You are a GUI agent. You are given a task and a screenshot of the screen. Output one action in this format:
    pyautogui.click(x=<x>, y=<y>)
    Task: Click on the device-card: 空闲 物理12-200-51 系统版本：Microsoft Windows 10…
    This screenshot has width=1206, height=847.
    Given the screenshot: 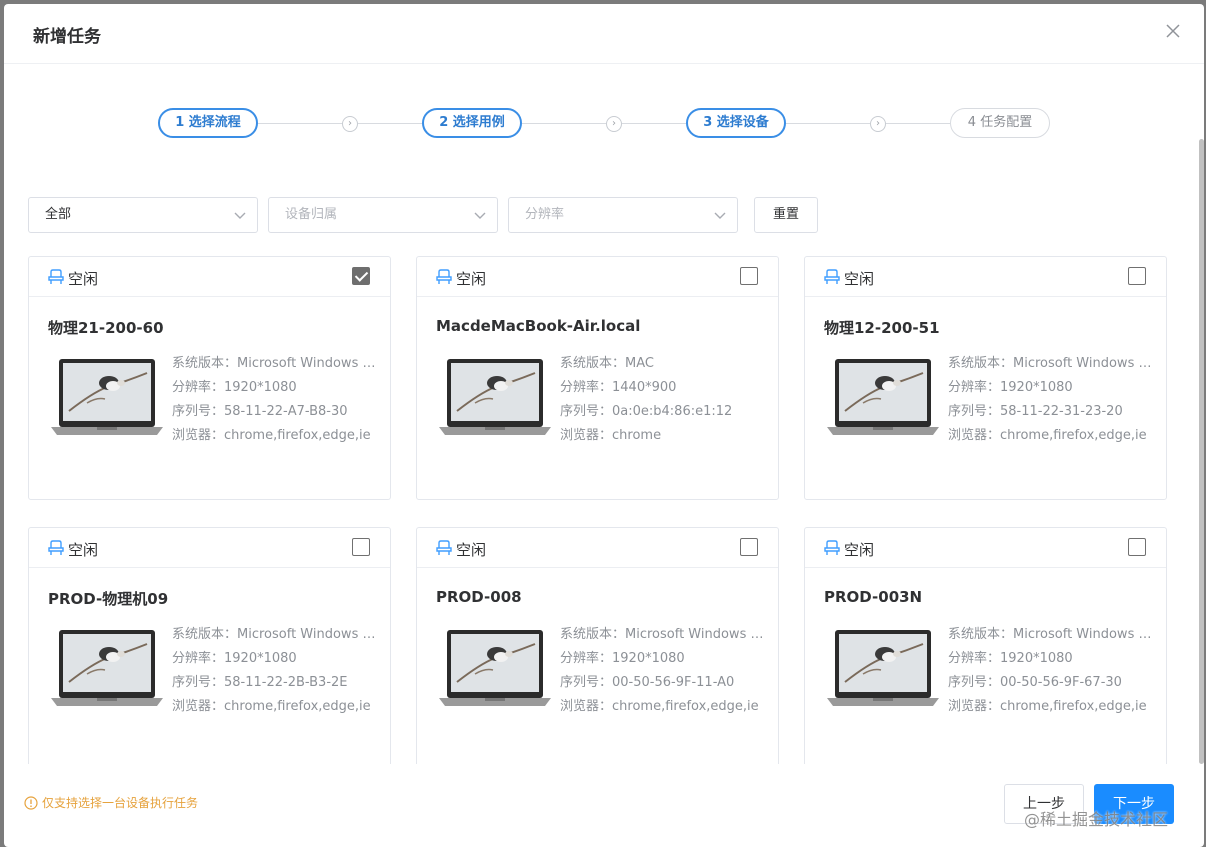 What is the action you would take?
    pyautogui.click(x=985, y=378)
    